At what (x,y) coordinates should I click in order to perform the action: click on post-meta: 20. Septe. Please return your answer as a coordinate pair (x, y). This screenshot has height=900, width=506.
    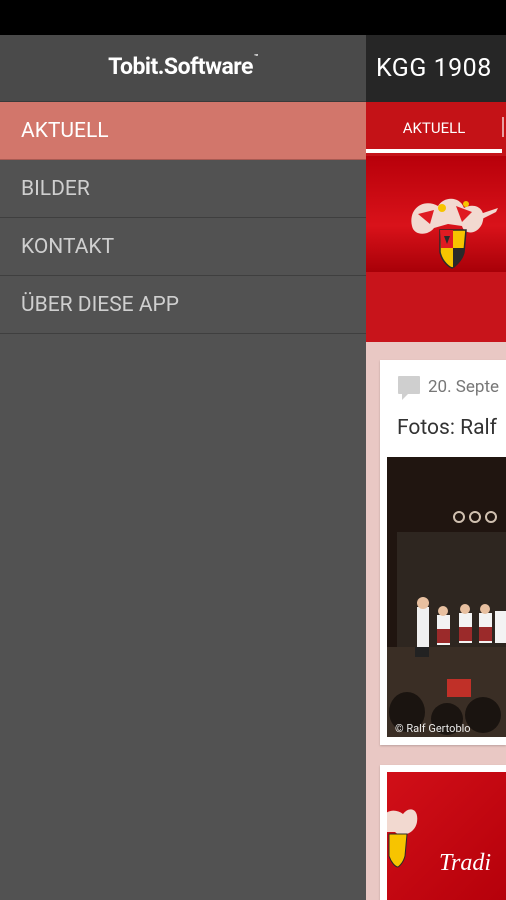
    Looking at the image, I should click on (449, 388).